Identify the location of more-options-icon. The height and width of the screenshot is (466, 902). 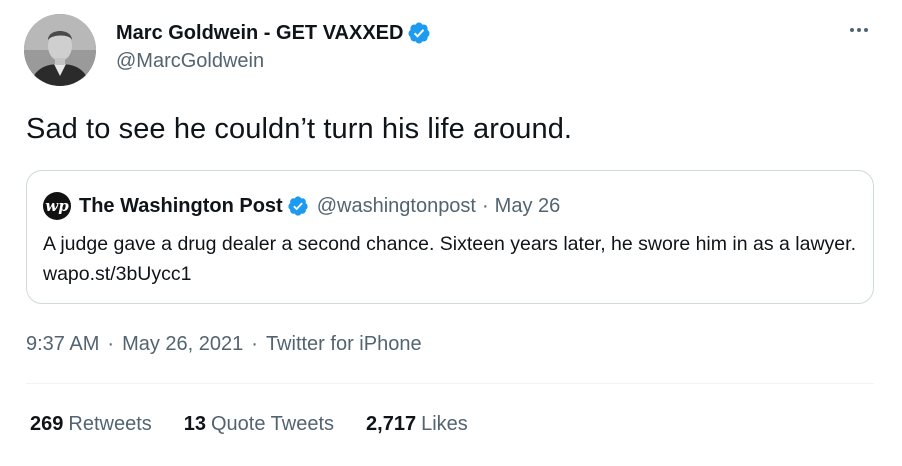
(859, 30).